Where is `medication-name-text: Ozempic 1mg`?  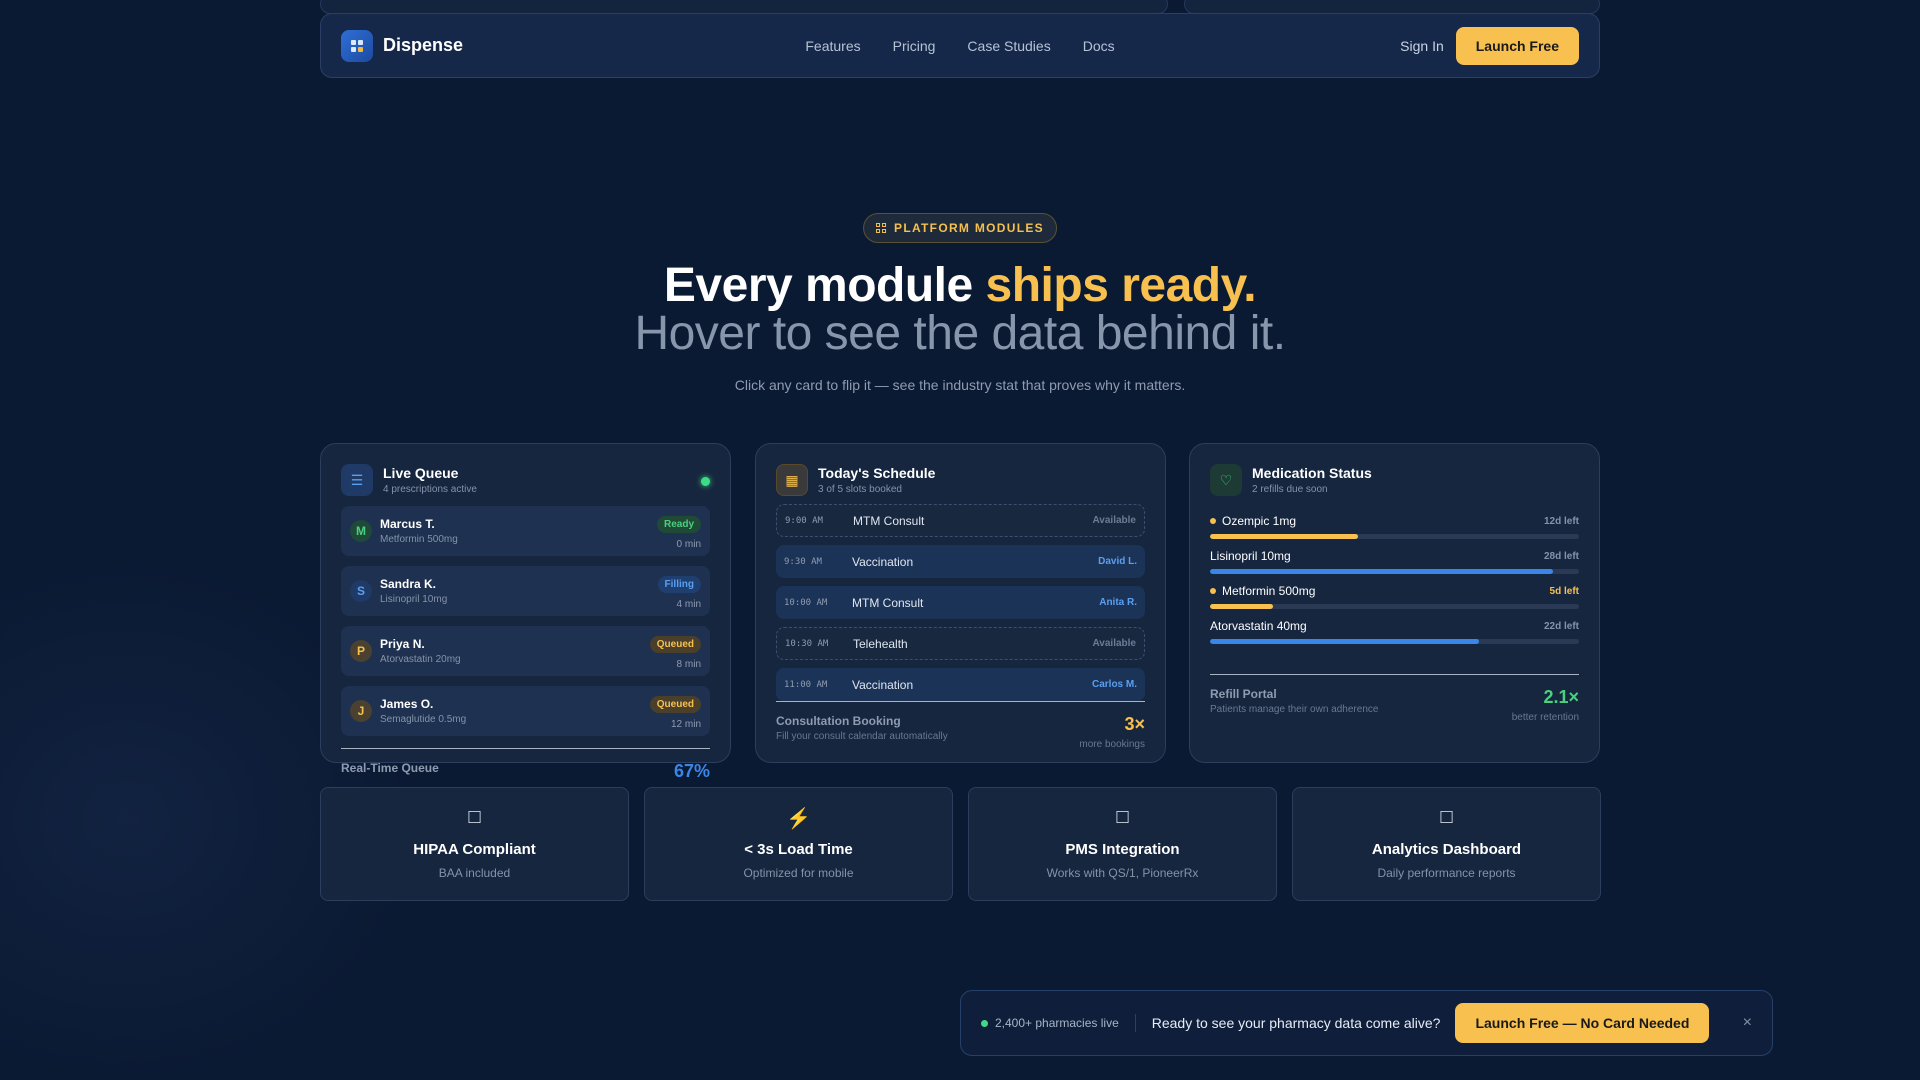 medication-name-text: Ozempic 1mg is located at coordinates (1259, 521).